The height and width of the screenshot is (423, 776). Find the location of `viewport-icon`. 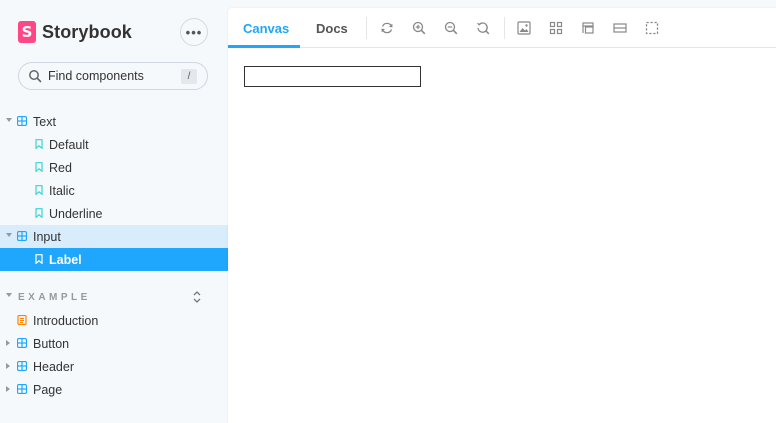

viewport-icon is located at coordinates (588, 28).